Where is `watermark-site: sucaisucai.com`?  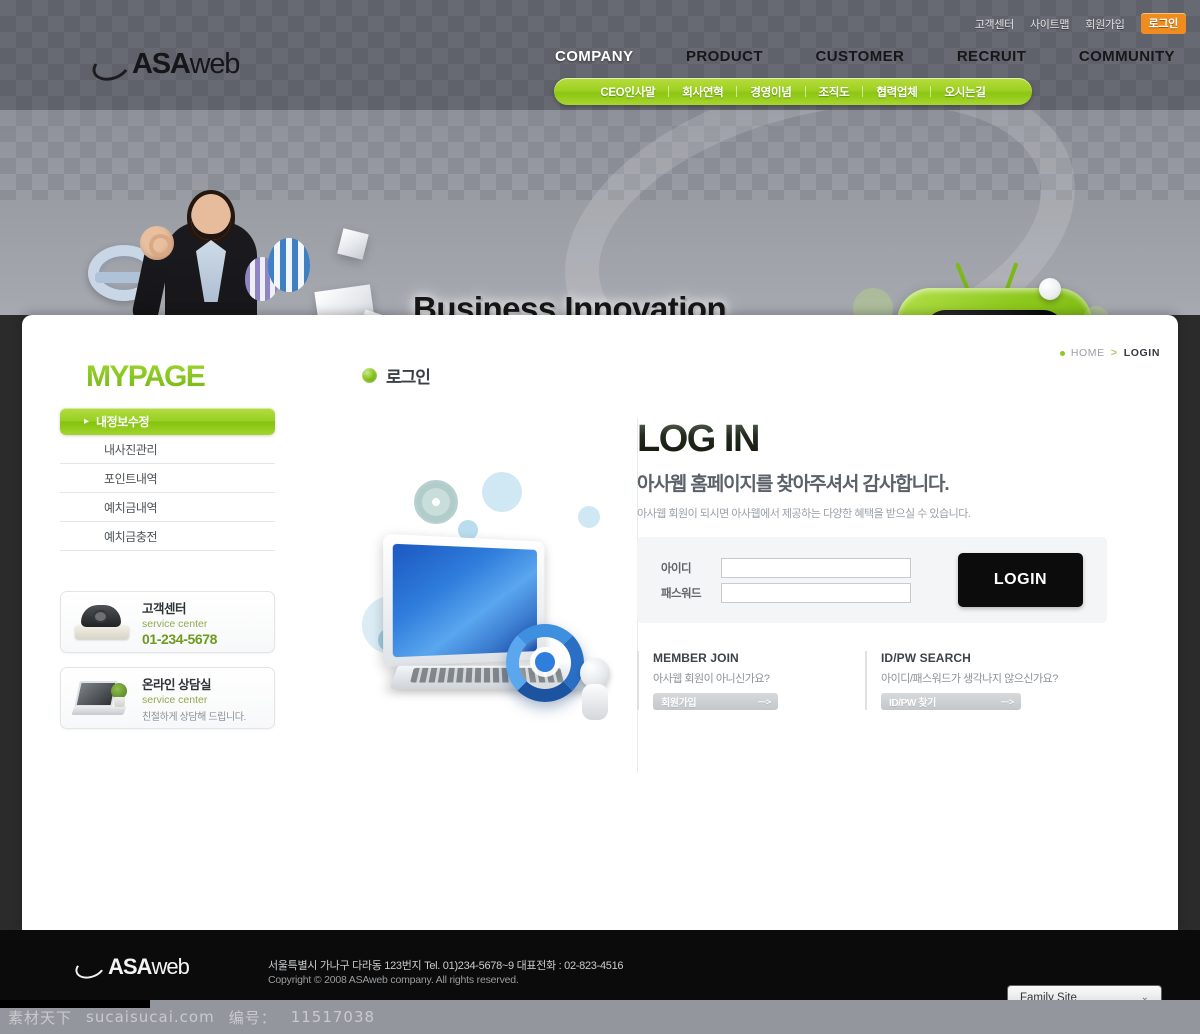
watermark-site: sucaisucai.com is located at coordinates (150, 1017).